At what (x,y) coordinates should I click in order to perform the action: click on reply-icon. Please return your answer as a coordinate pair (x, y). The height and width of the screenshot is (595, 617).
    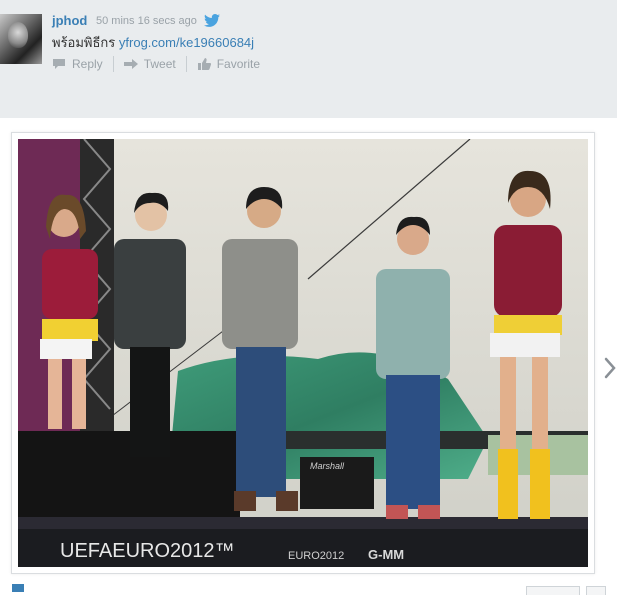
    Looking at the image, I should click on (59, 64).